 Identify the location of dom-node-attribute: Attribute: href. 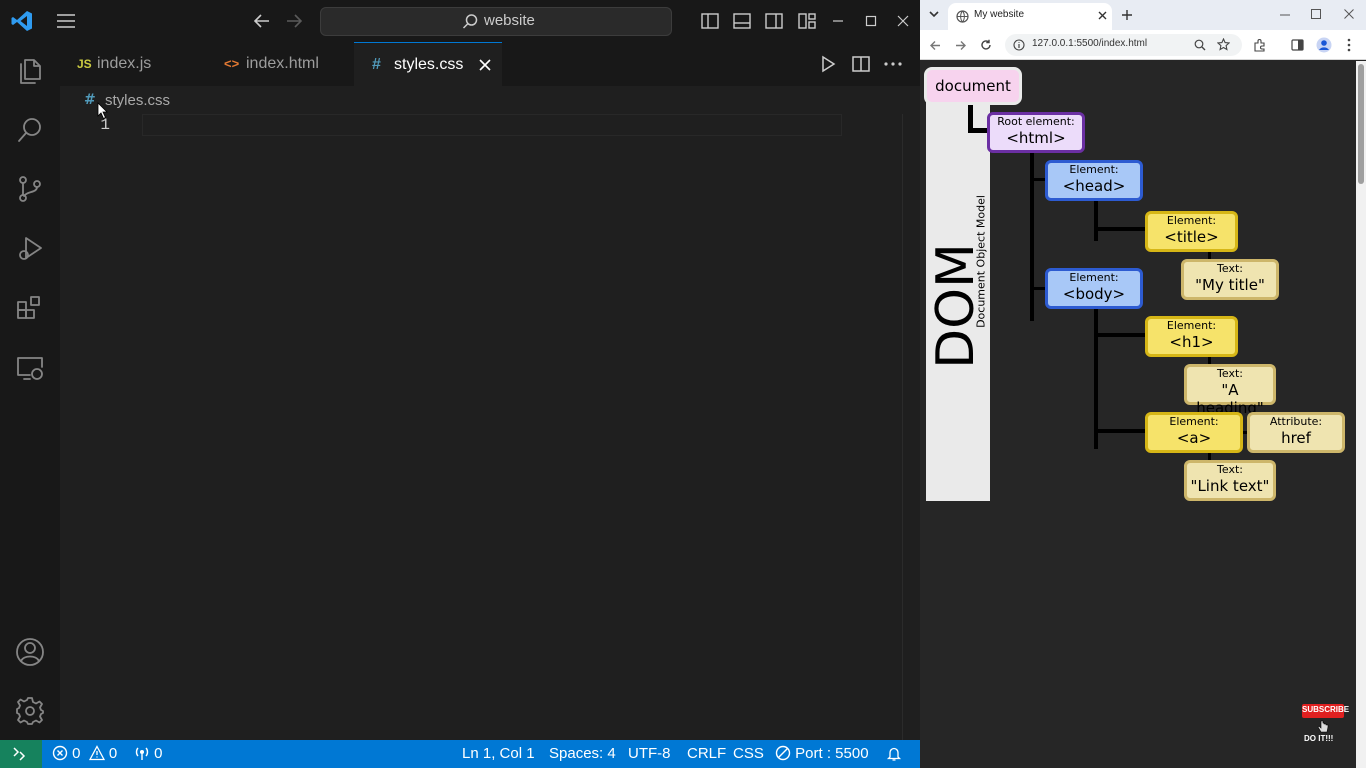
(1296, 432).